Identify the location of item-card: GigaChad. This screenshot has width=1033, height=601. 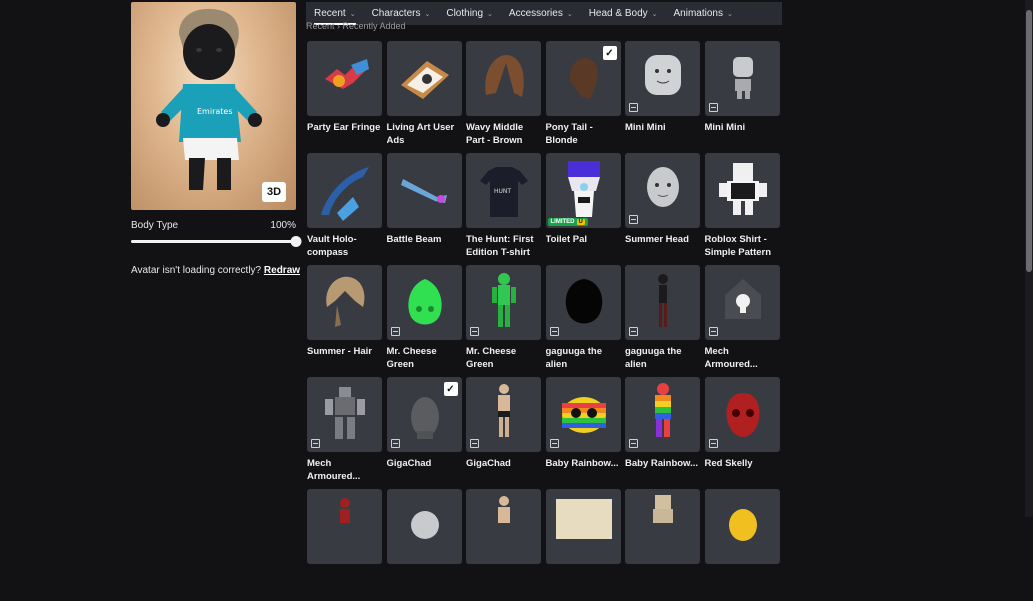
(503, 433).